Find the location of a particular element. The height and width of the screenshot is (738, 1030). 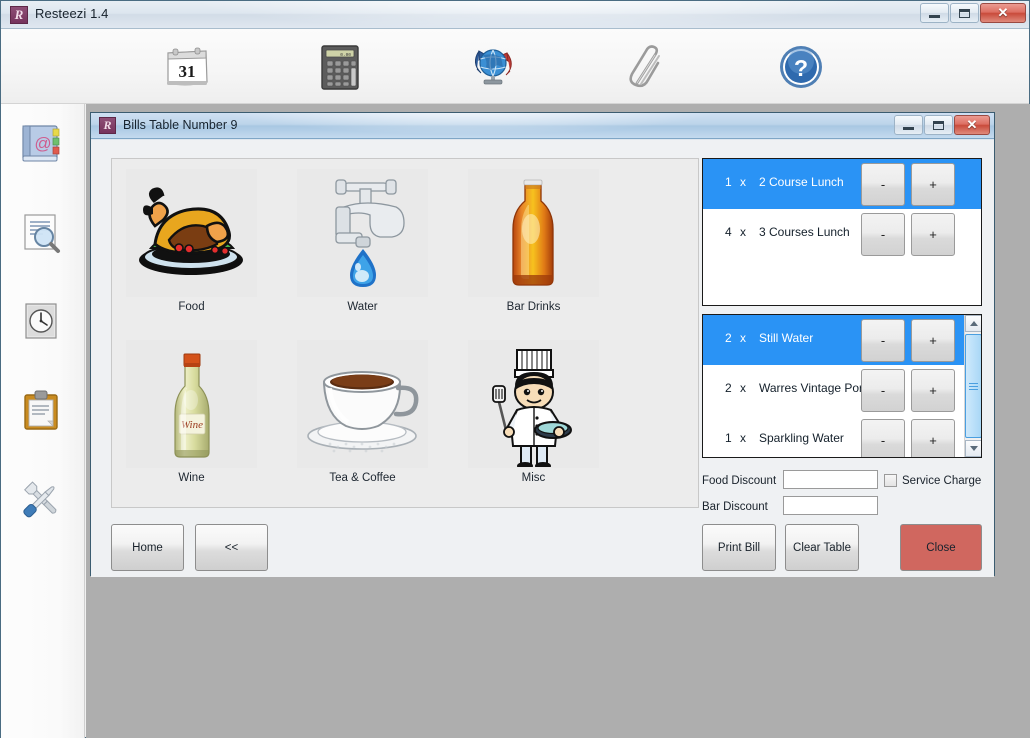

scroll-up-button is located at coordinates (973, 323).